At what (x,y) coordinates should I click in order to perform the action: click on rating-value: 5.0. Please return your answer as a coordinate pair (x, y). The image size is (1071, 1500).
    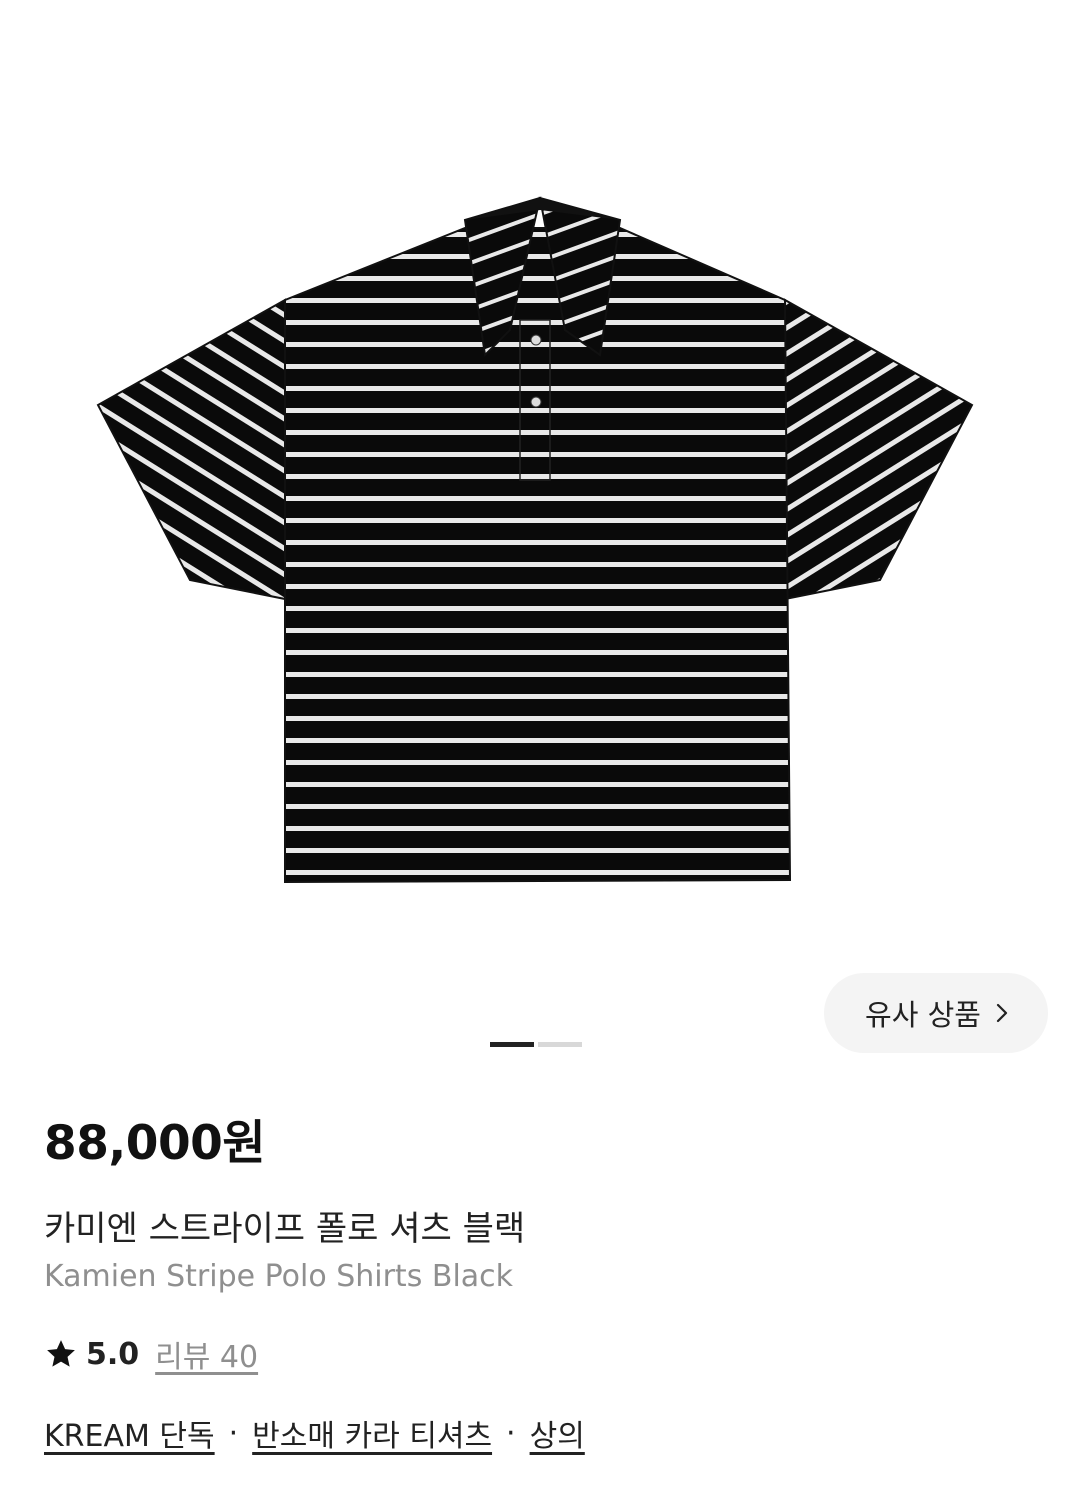
    Looking at the image, I should click on (113, 1354).